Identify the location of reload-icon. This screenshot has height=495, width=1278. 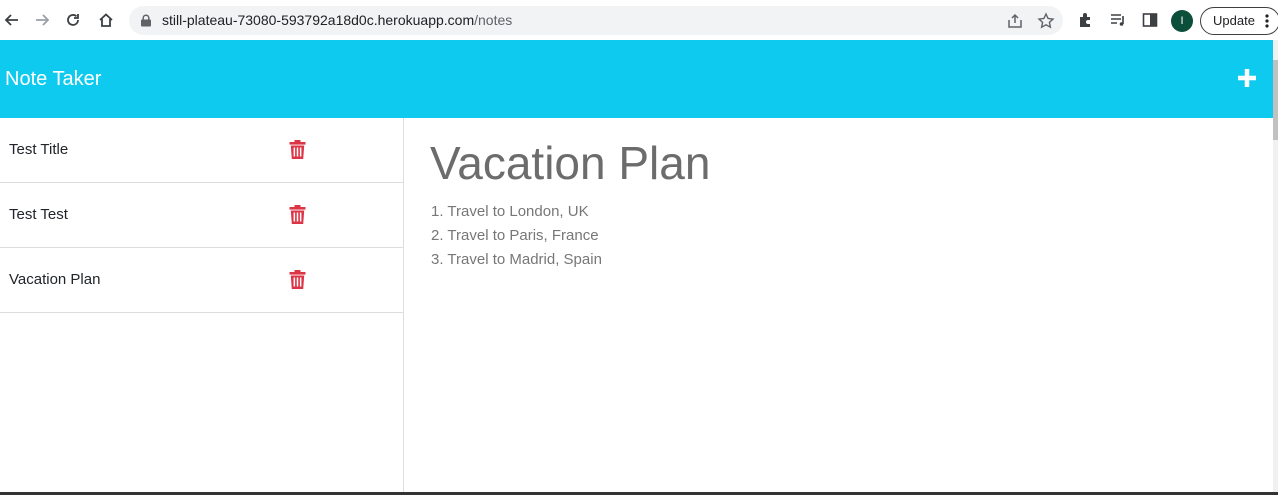
(73, 20).